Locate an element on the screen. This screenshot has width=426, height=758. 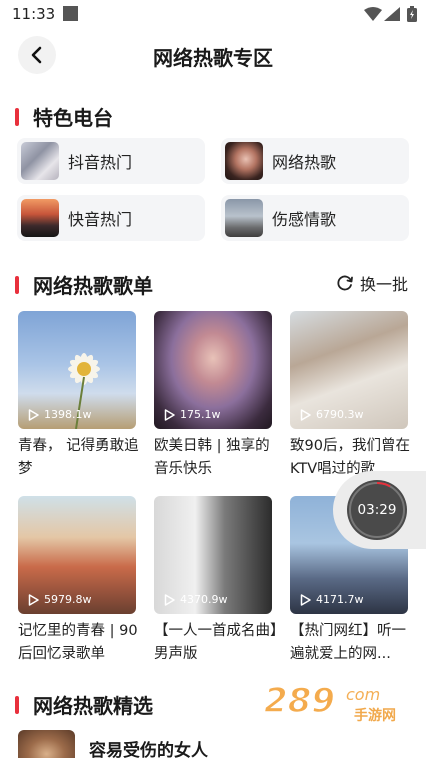
song-title: 容易受伤的女人 is located at coordinates (148, 749).